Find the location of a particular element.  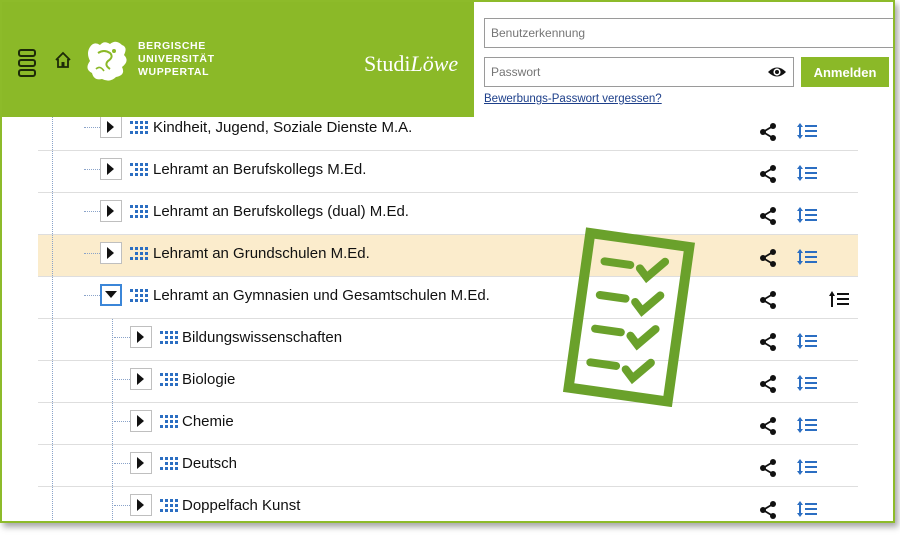

tree-row: Biologie is located at coordinates (448, 382).